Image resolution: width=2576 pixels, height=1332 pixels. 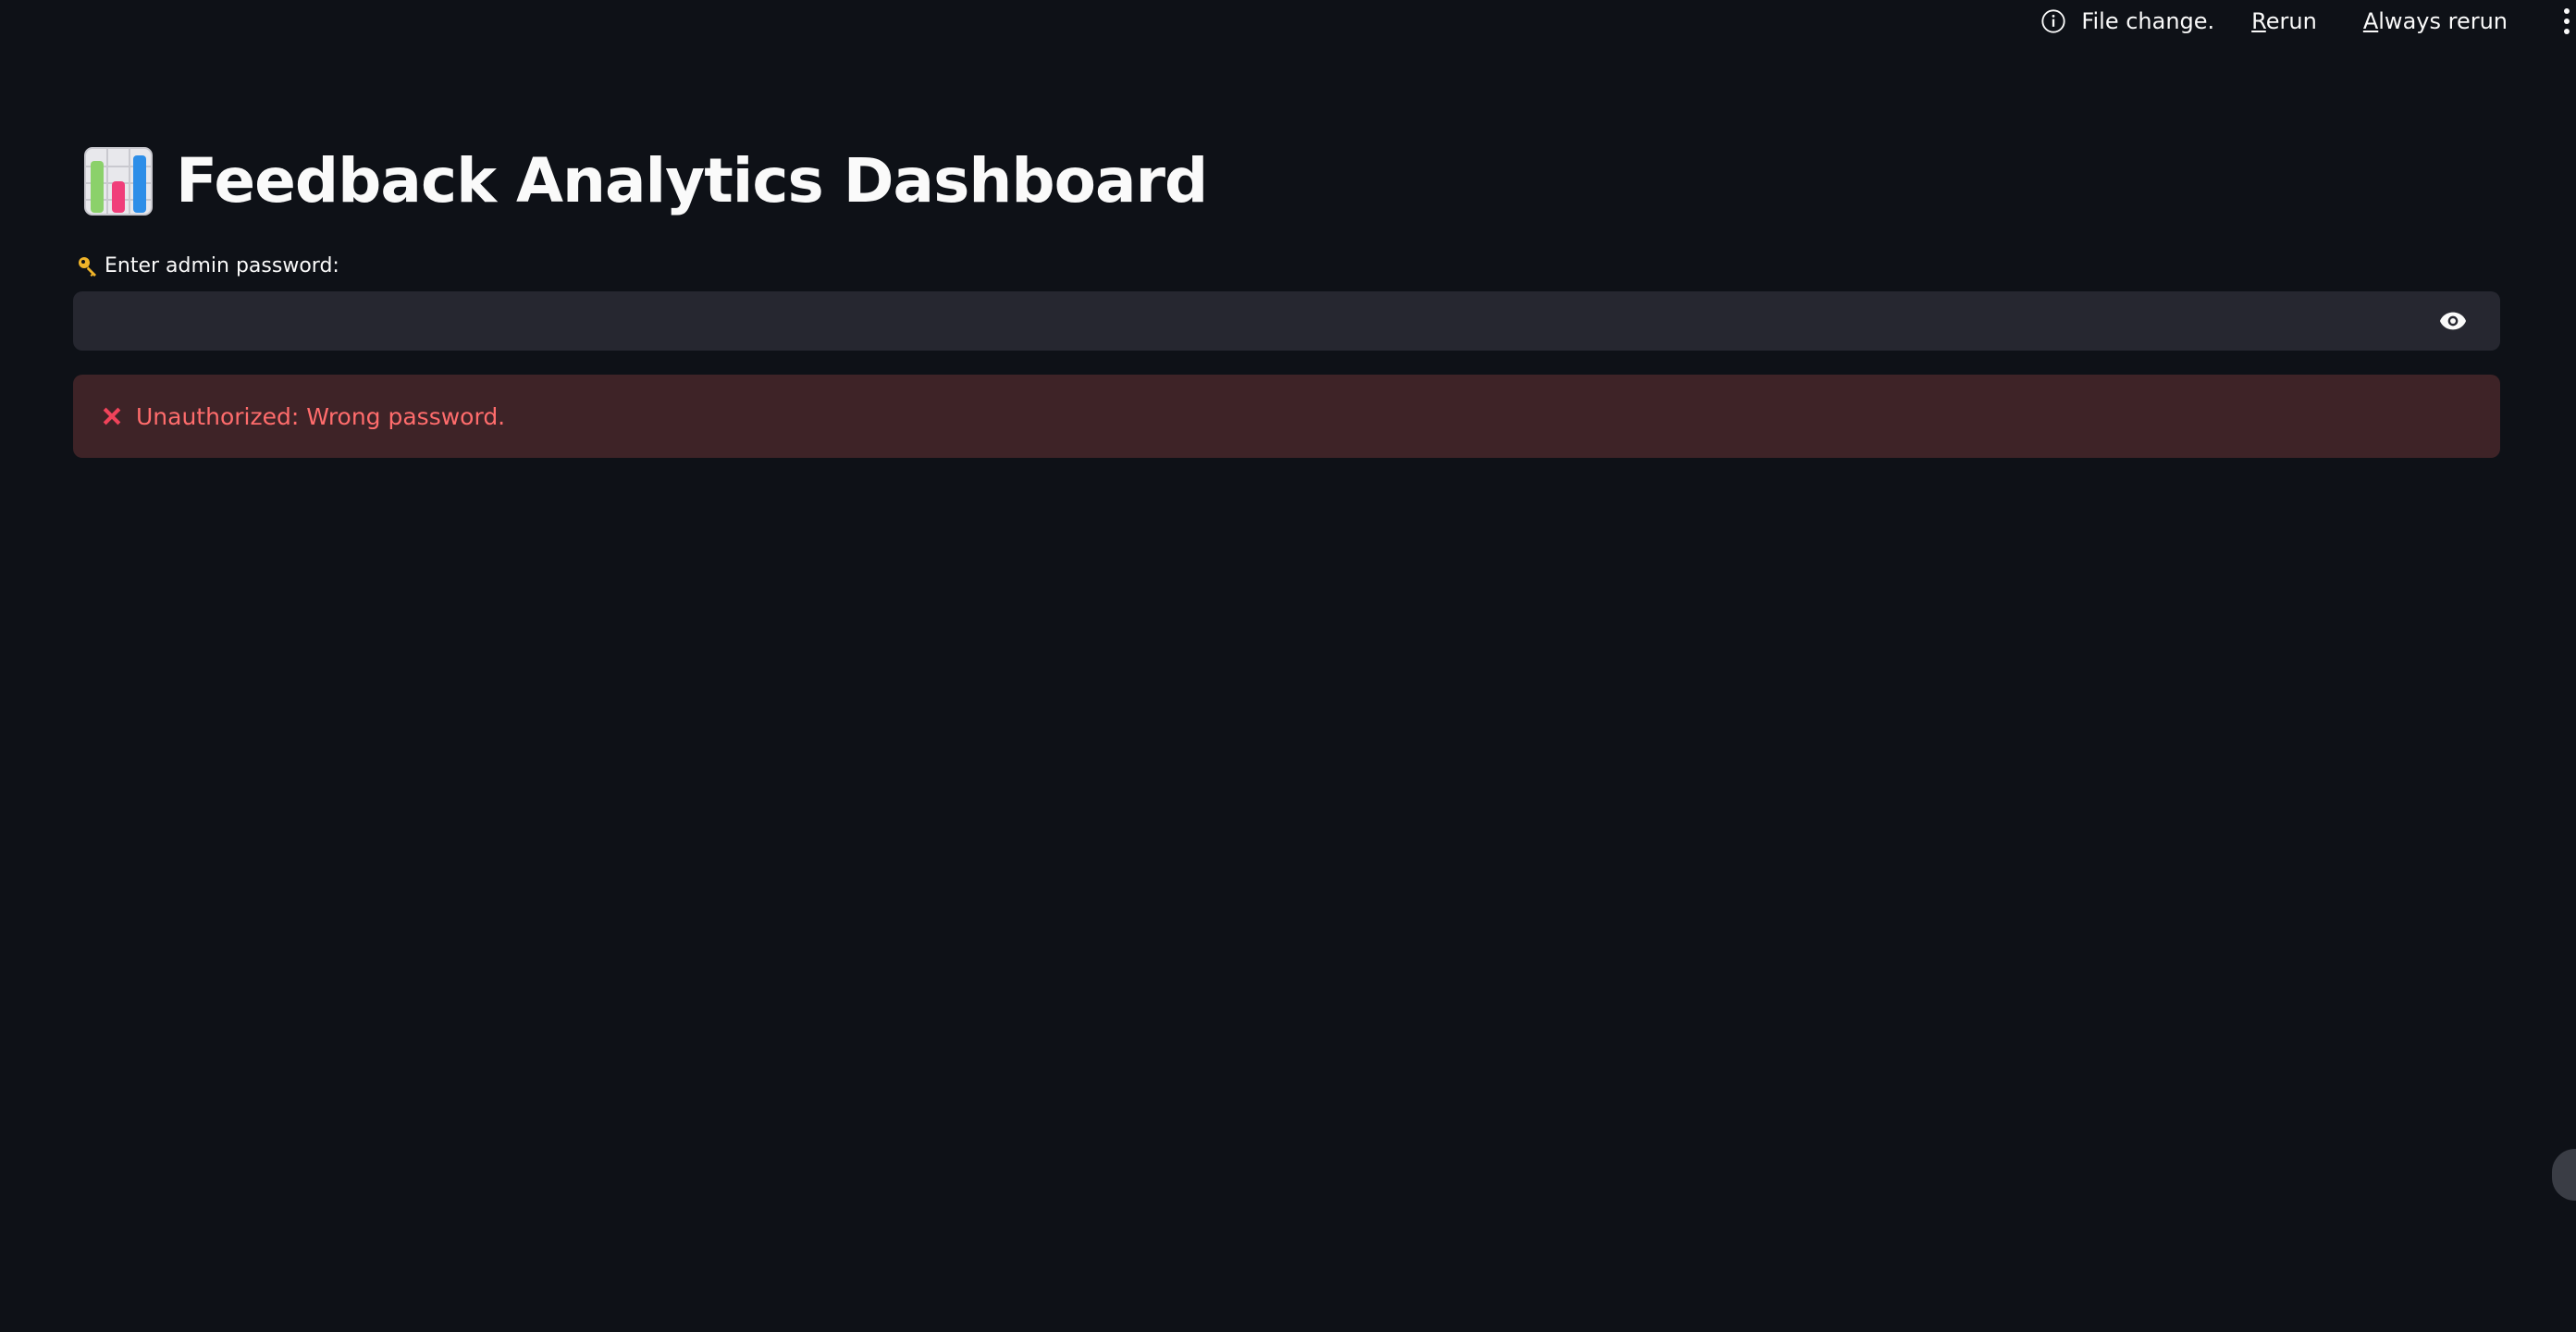 I want to click on password-label: Enter admin password:, so click(x=208, y=266).